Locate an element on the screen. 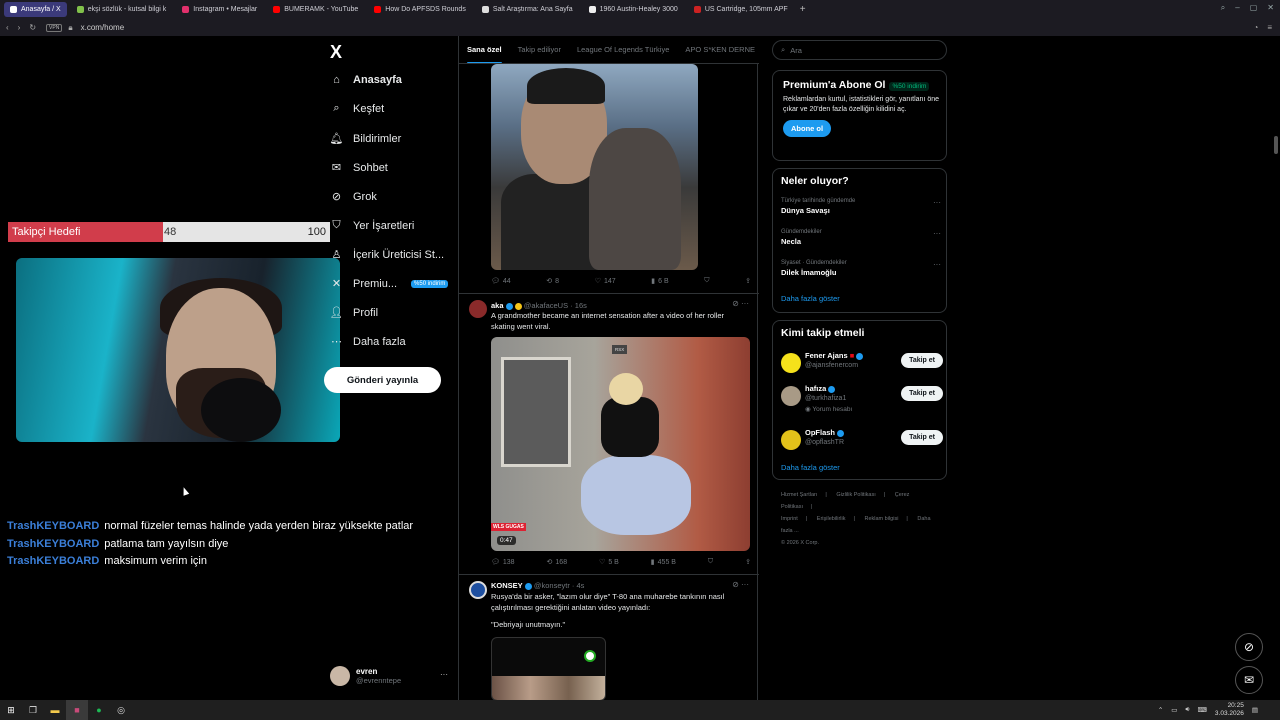  subscribe-button: Abone ol is located at coordinates (807, 128).